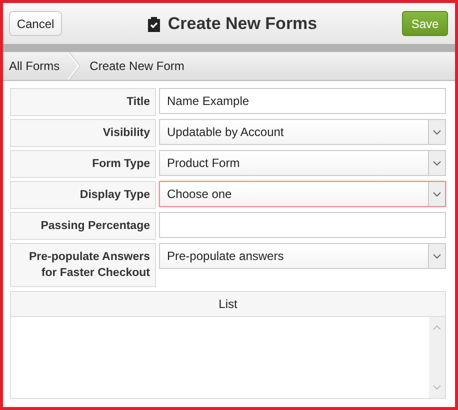 Image resolution: width=458 pixels, height=410 pixels. Describe the element at coordinates (83, 102) in the screenshot. I see `field-label: Title` at that location.